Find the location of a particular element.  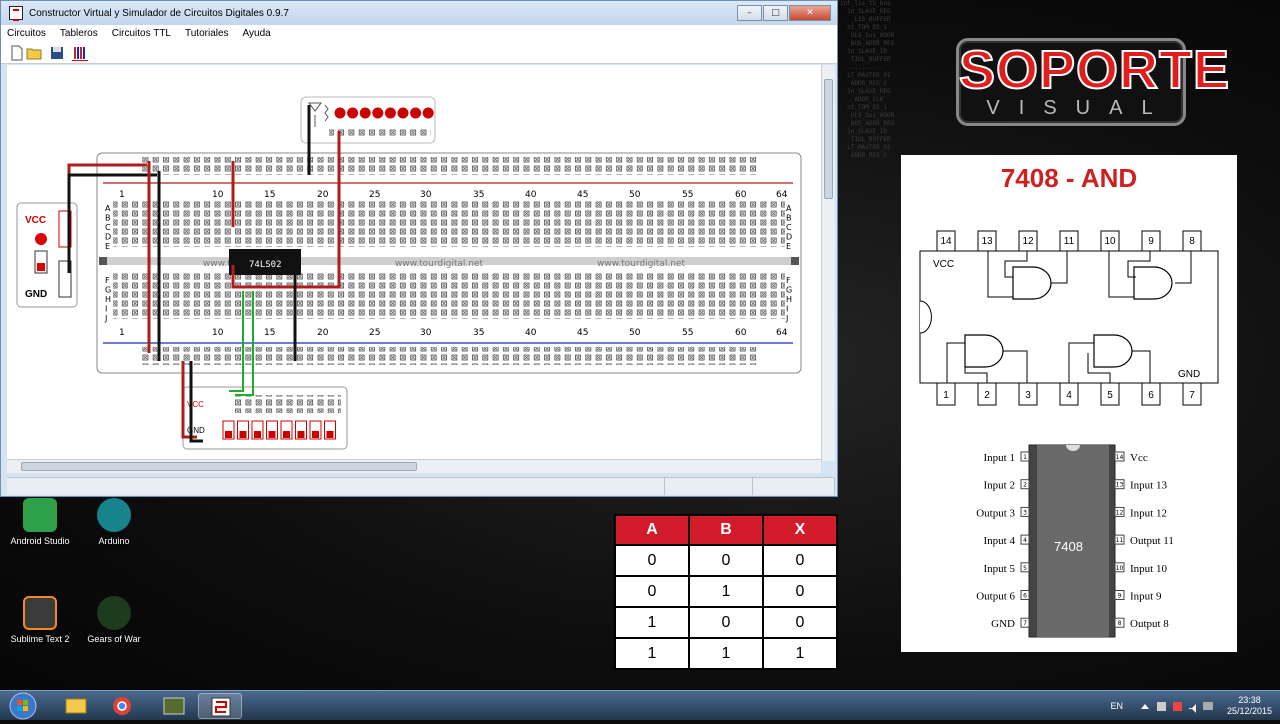

column-number: 64 is located at coordinates (782, 195).